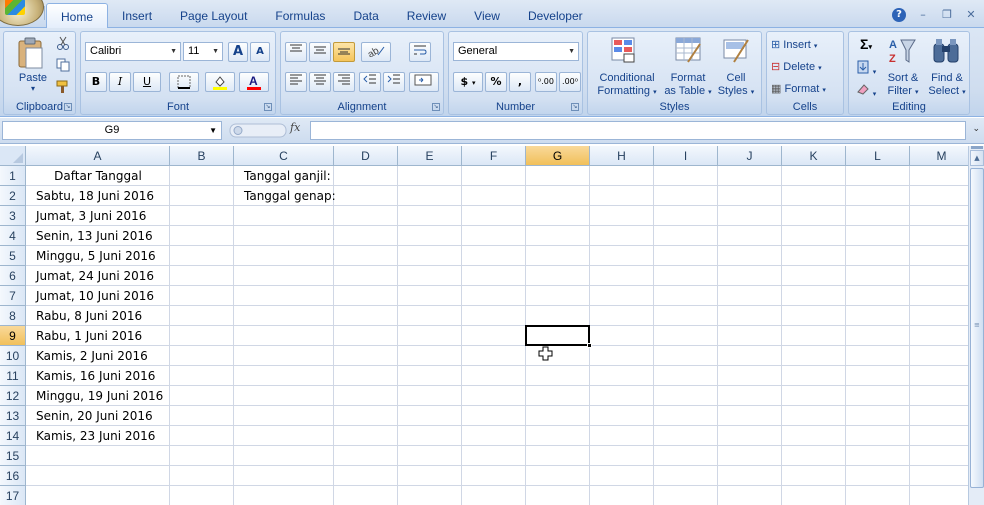 The width and height of the screenshot is (984, 505). Describe the element at coordinates (976, 325) in the screenshot. I see `vertical-scrollbar: ▲ ≡` at that location.